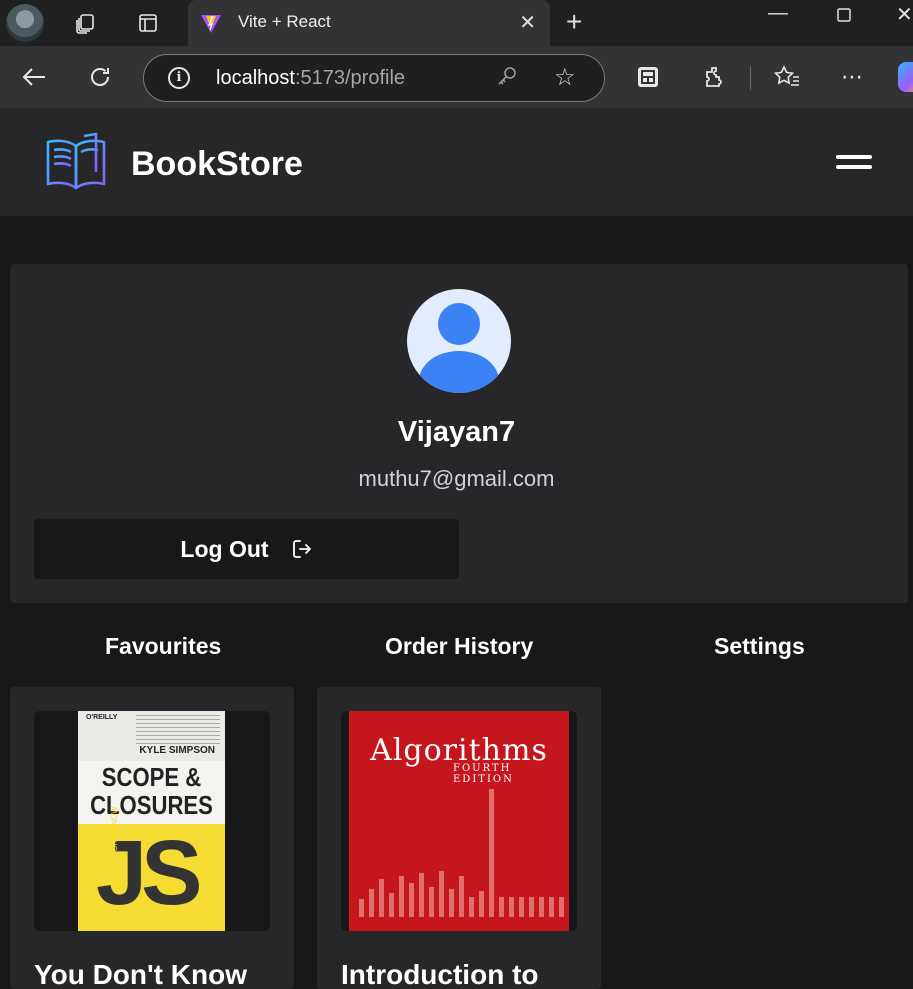 This screenshot has height=989, width=913. I want to click on key-icon, so click(507, 79).